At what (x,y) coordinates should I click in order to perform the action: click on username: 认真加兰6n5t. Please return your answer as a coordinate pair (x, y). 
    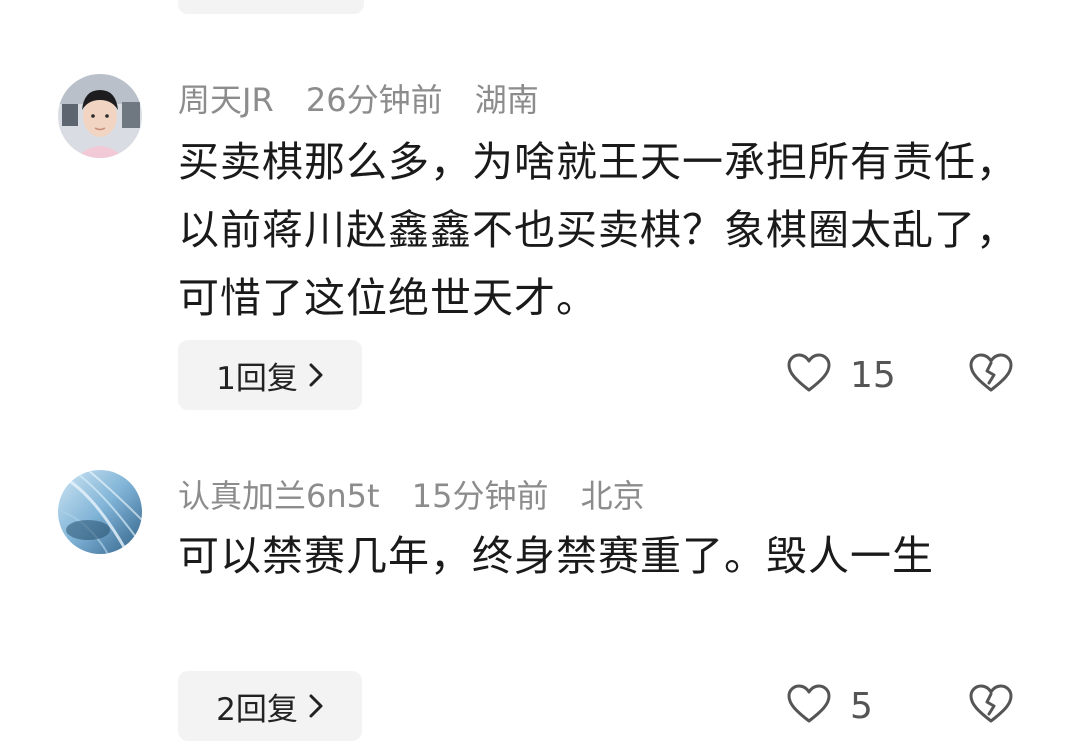
    Looking at the image, I should click on (279, 496).